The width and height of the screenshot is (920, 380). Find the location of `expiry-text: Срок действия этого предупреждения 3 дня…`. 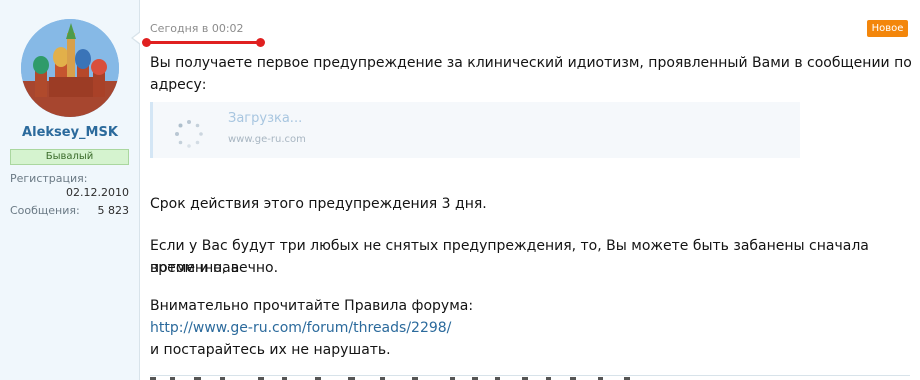

expiry-text: Срок действия этого предупреждения 3 дня… is located at coordinates (318, 204).